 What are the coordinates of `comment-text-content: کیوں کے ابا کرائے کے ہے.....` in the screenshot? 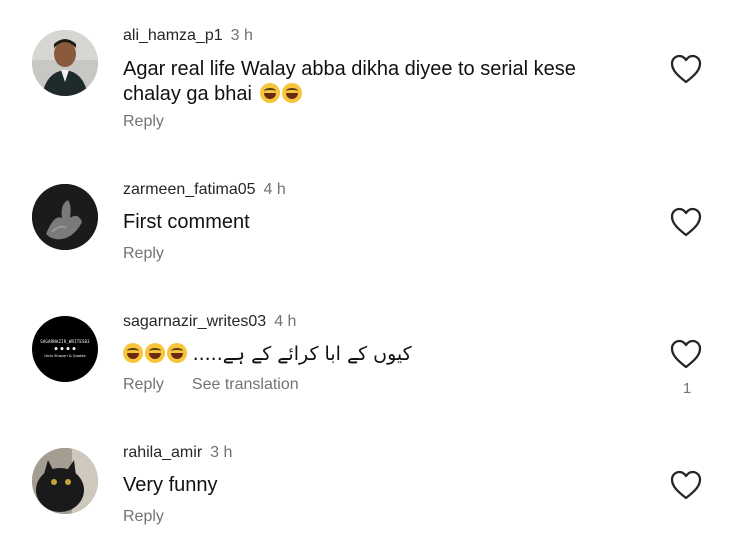 It's located at (302, 354).